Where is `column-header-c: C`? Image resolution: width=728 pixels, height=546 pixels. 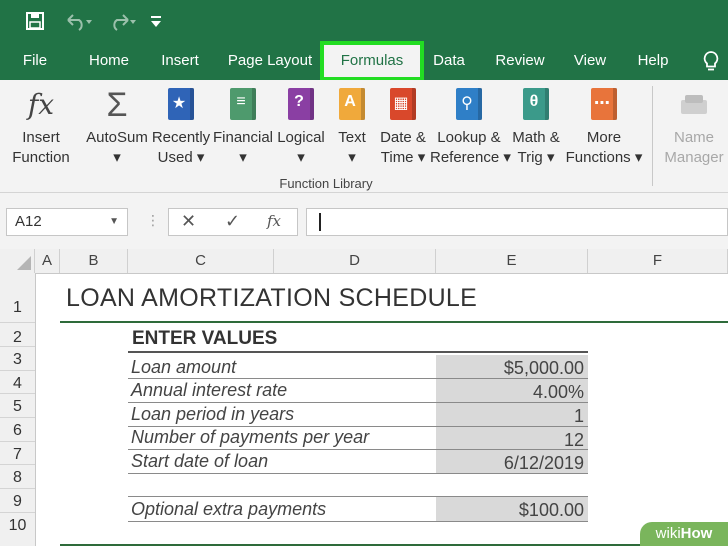 column-header-c: C is located at coordinates (201, 261).